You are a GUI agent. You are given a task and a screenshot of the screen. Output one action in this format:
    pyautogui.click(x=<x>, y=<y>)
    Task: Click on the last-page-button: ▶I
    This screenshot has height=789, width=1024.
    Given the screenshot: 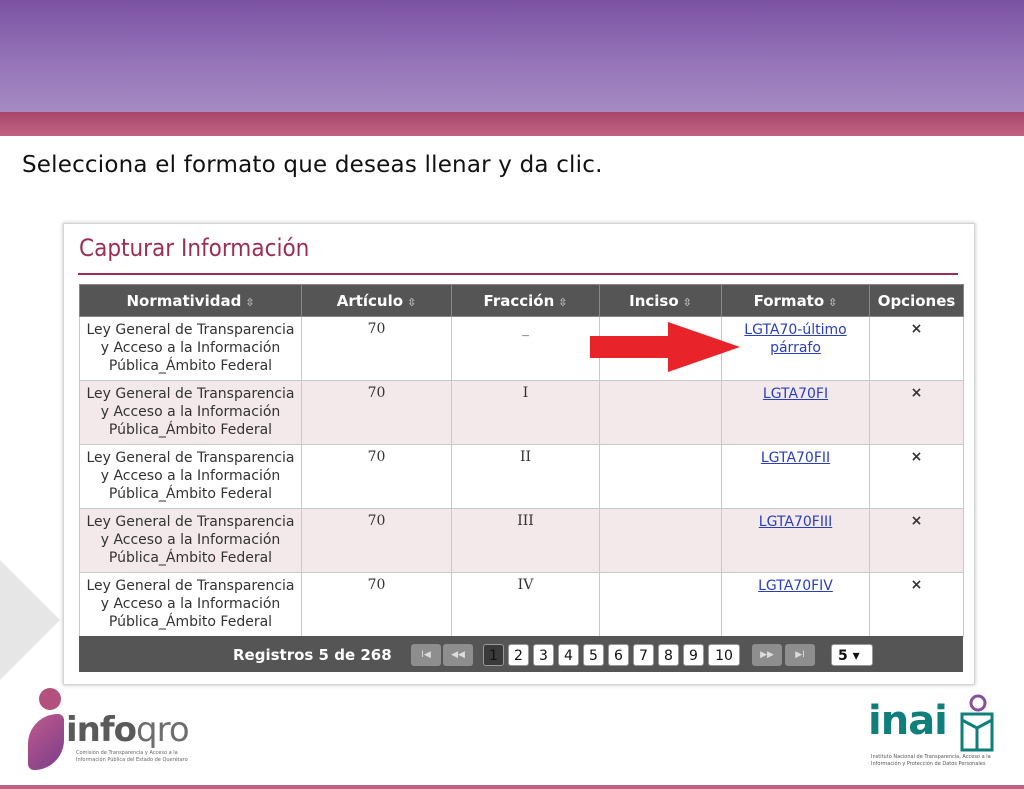 What is the action you would take?
    pyautogui.click(x=800, y=655)
    